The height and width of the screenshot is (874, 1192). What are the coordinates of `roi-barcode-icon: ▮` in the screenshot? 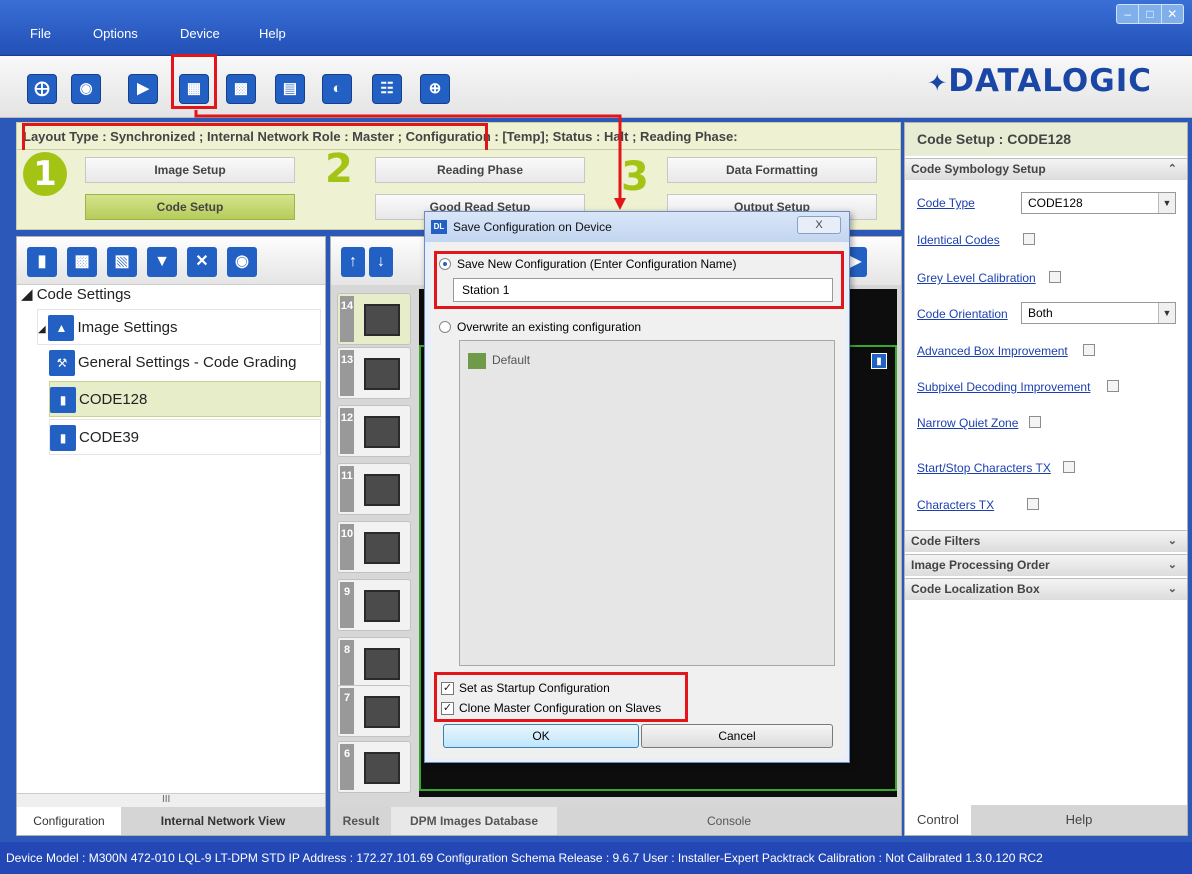 It's located at (879, 361).